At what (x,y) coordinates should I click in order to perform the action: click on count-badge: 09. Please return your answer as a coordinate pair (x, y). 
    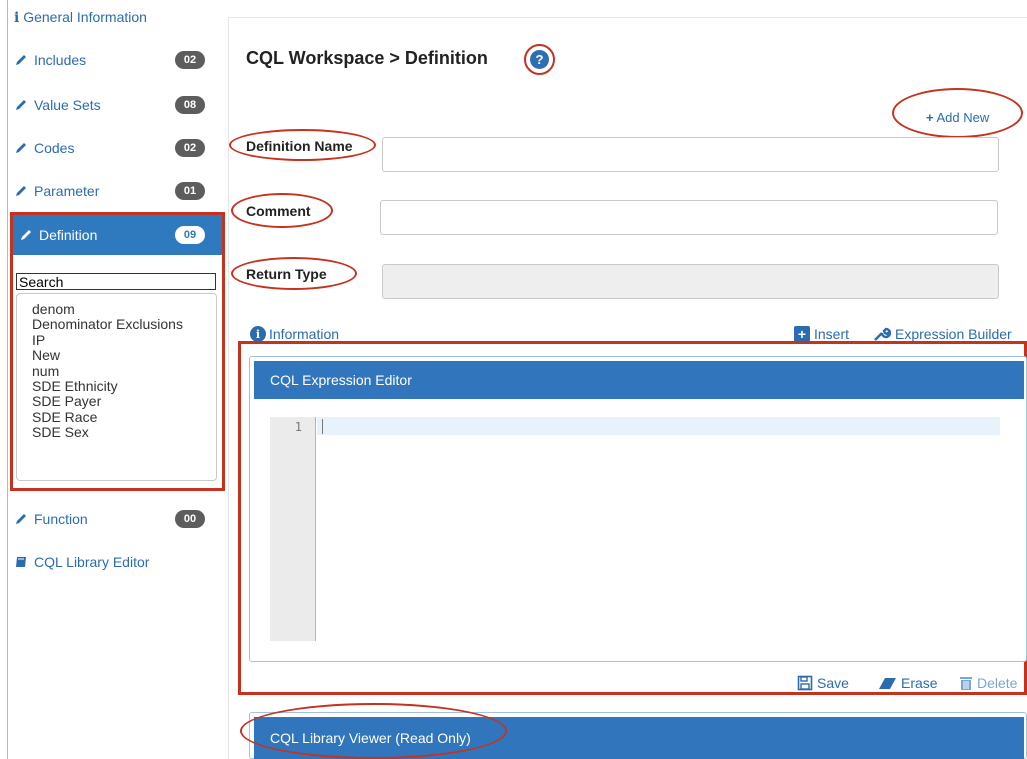
    Looking at the image, I should click on (190, 235).